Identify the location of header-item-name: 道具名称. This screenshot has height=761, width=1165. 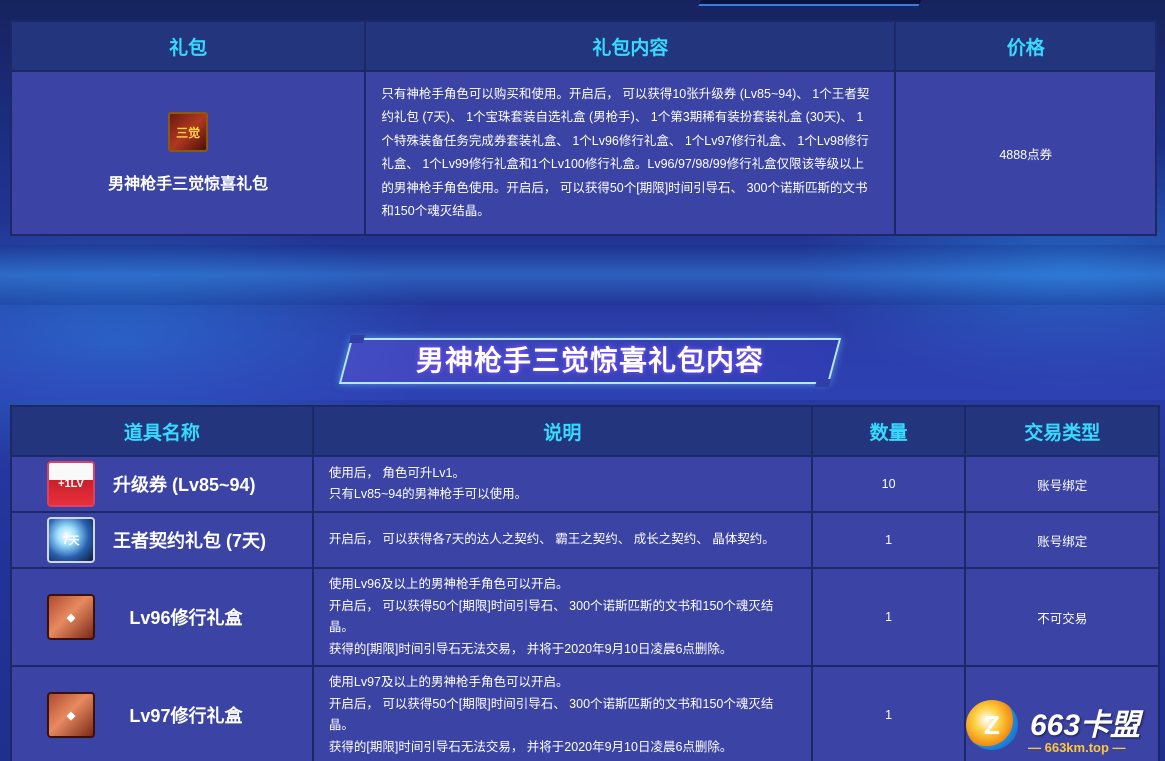
(162, 431).